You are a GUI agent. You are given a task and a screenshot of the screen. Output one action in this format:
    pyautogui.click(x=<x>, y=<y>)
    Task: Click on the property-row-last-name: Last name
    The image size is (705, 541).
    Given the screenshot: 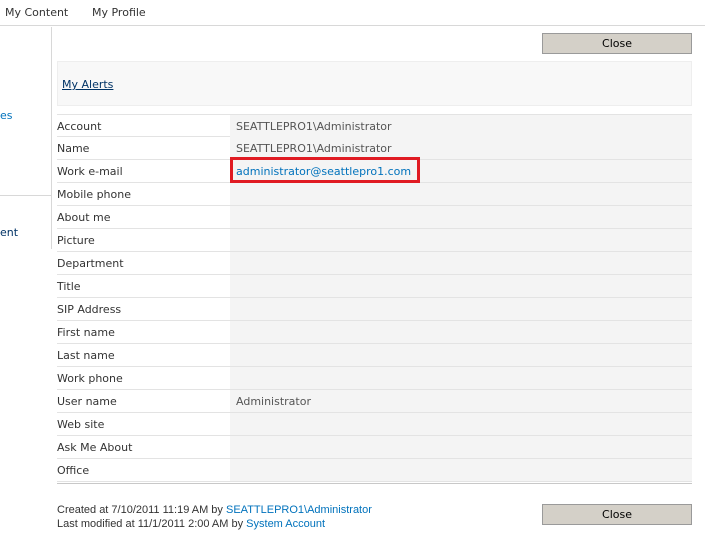 What is the action you would take?
    pyautogui.click(x=374, y=355)
    